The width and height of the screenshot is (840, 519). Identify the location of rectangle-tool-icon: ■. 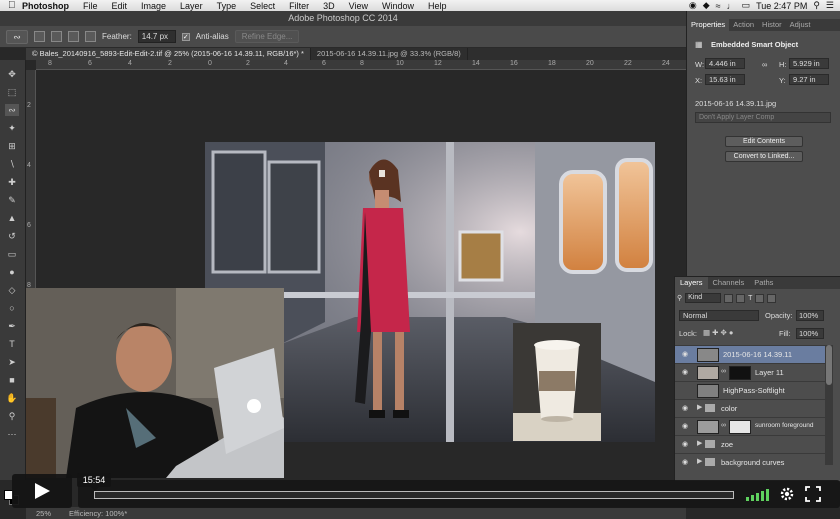
(12, 380).